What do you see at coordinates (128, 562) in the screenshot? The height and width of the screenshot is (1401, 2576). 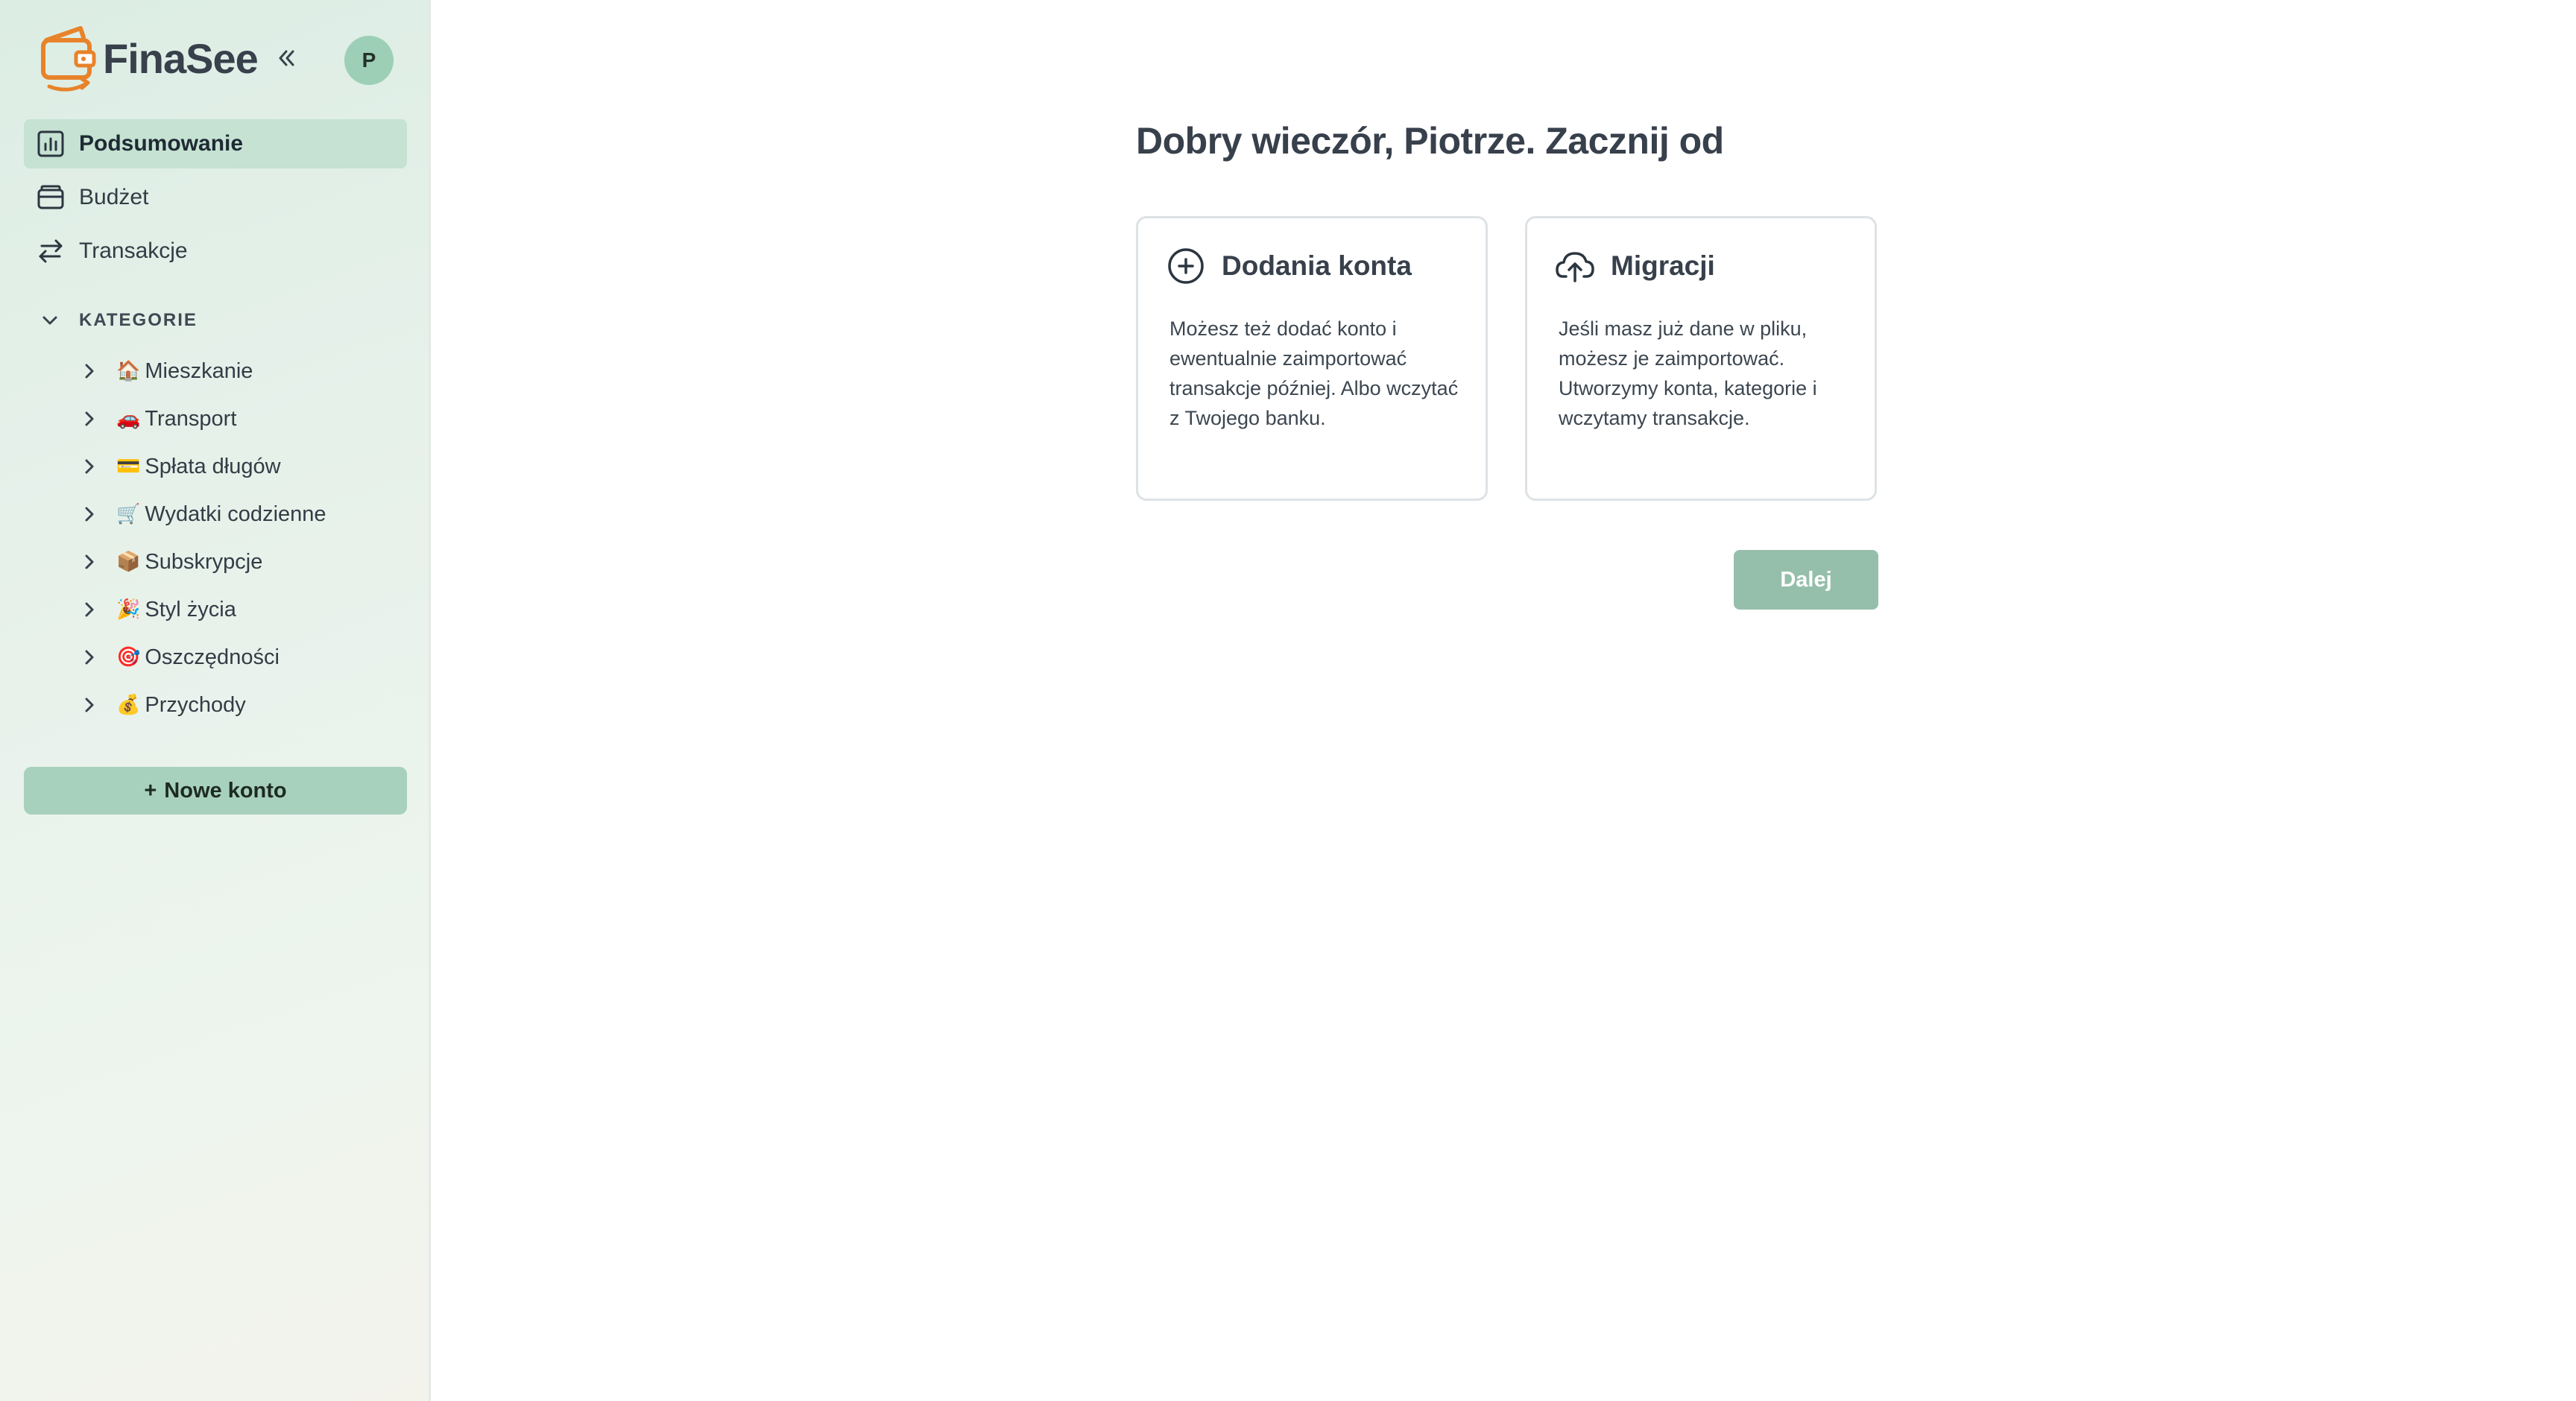 I see `package-icon: 📦` at bounding box center [128, 562].